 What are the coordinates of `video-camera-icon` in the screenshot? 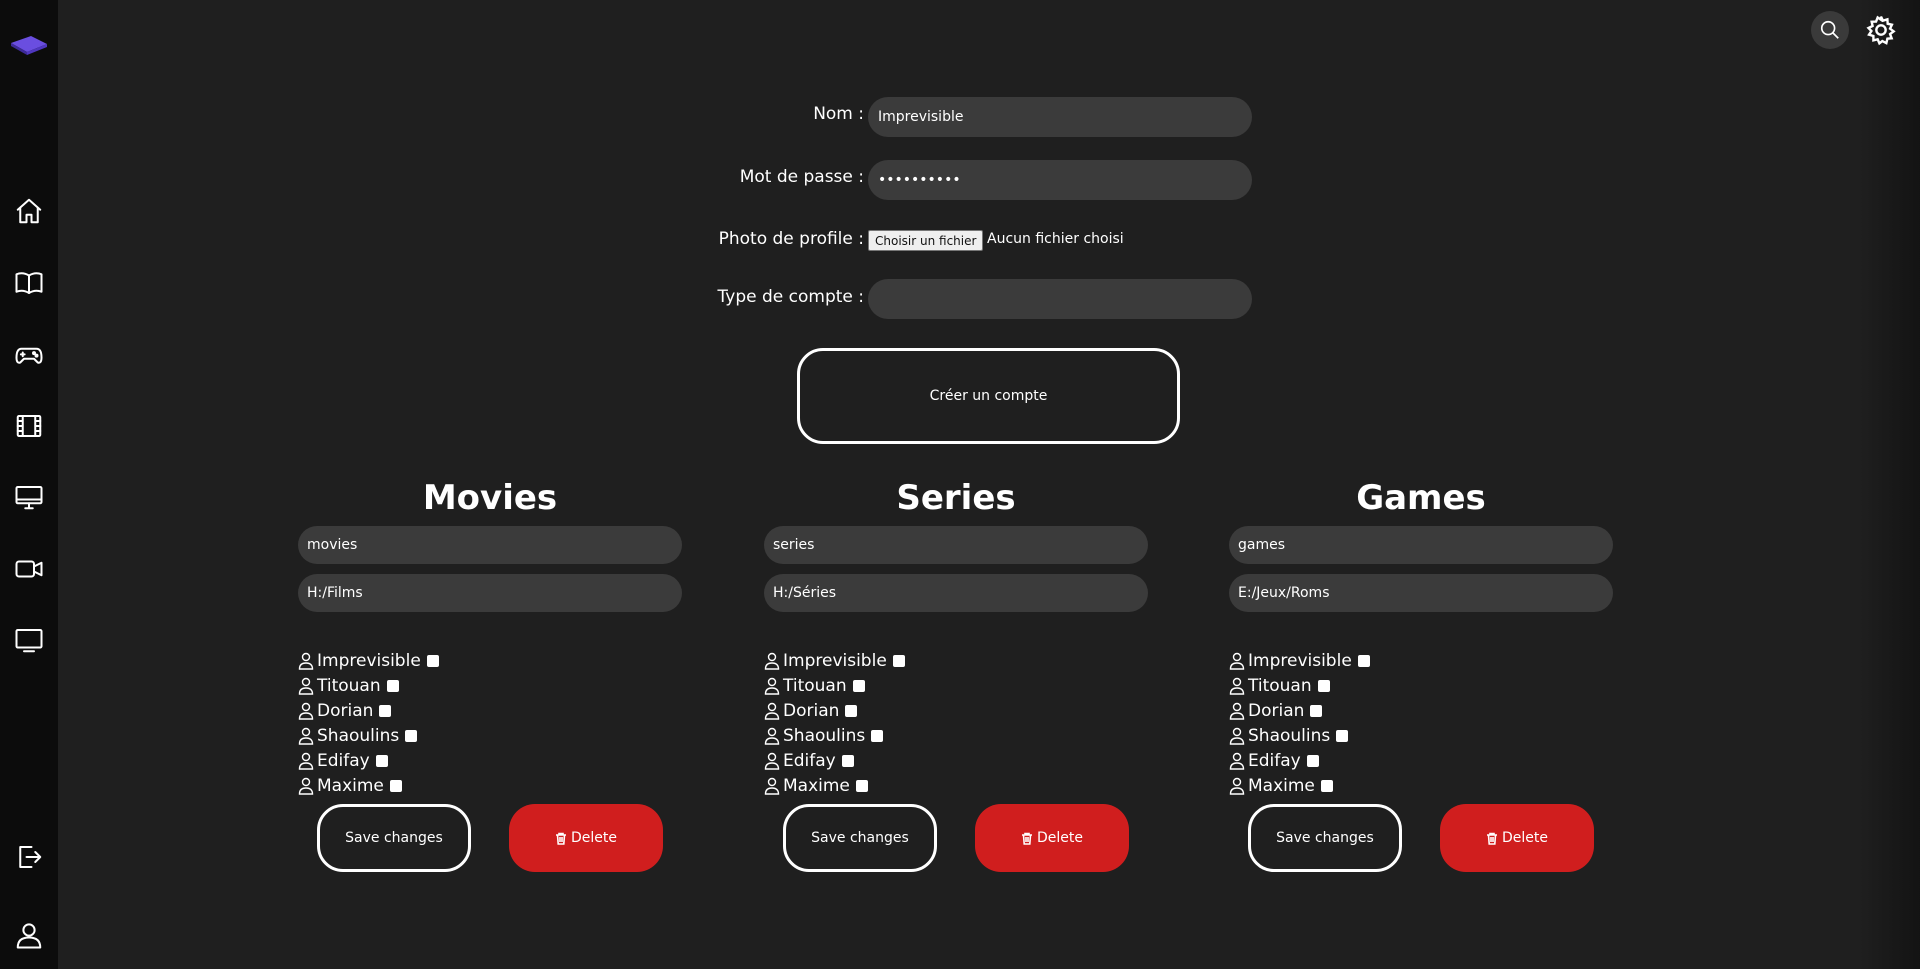 It's located at (29, 569).